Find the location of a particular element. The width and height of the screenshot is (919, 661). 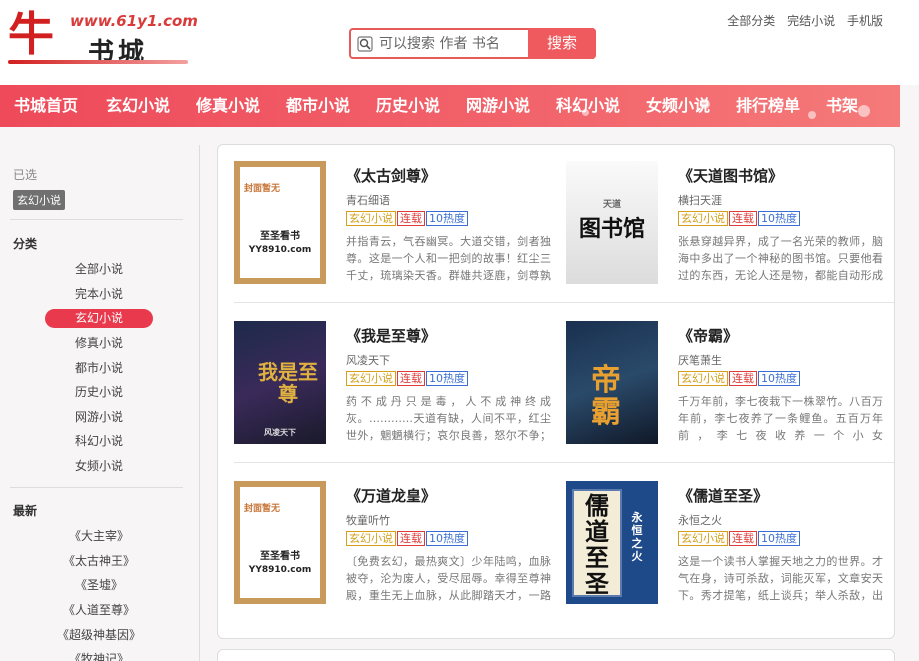

nav-item-home: 书城首页 is located at coordinates (46, 106).